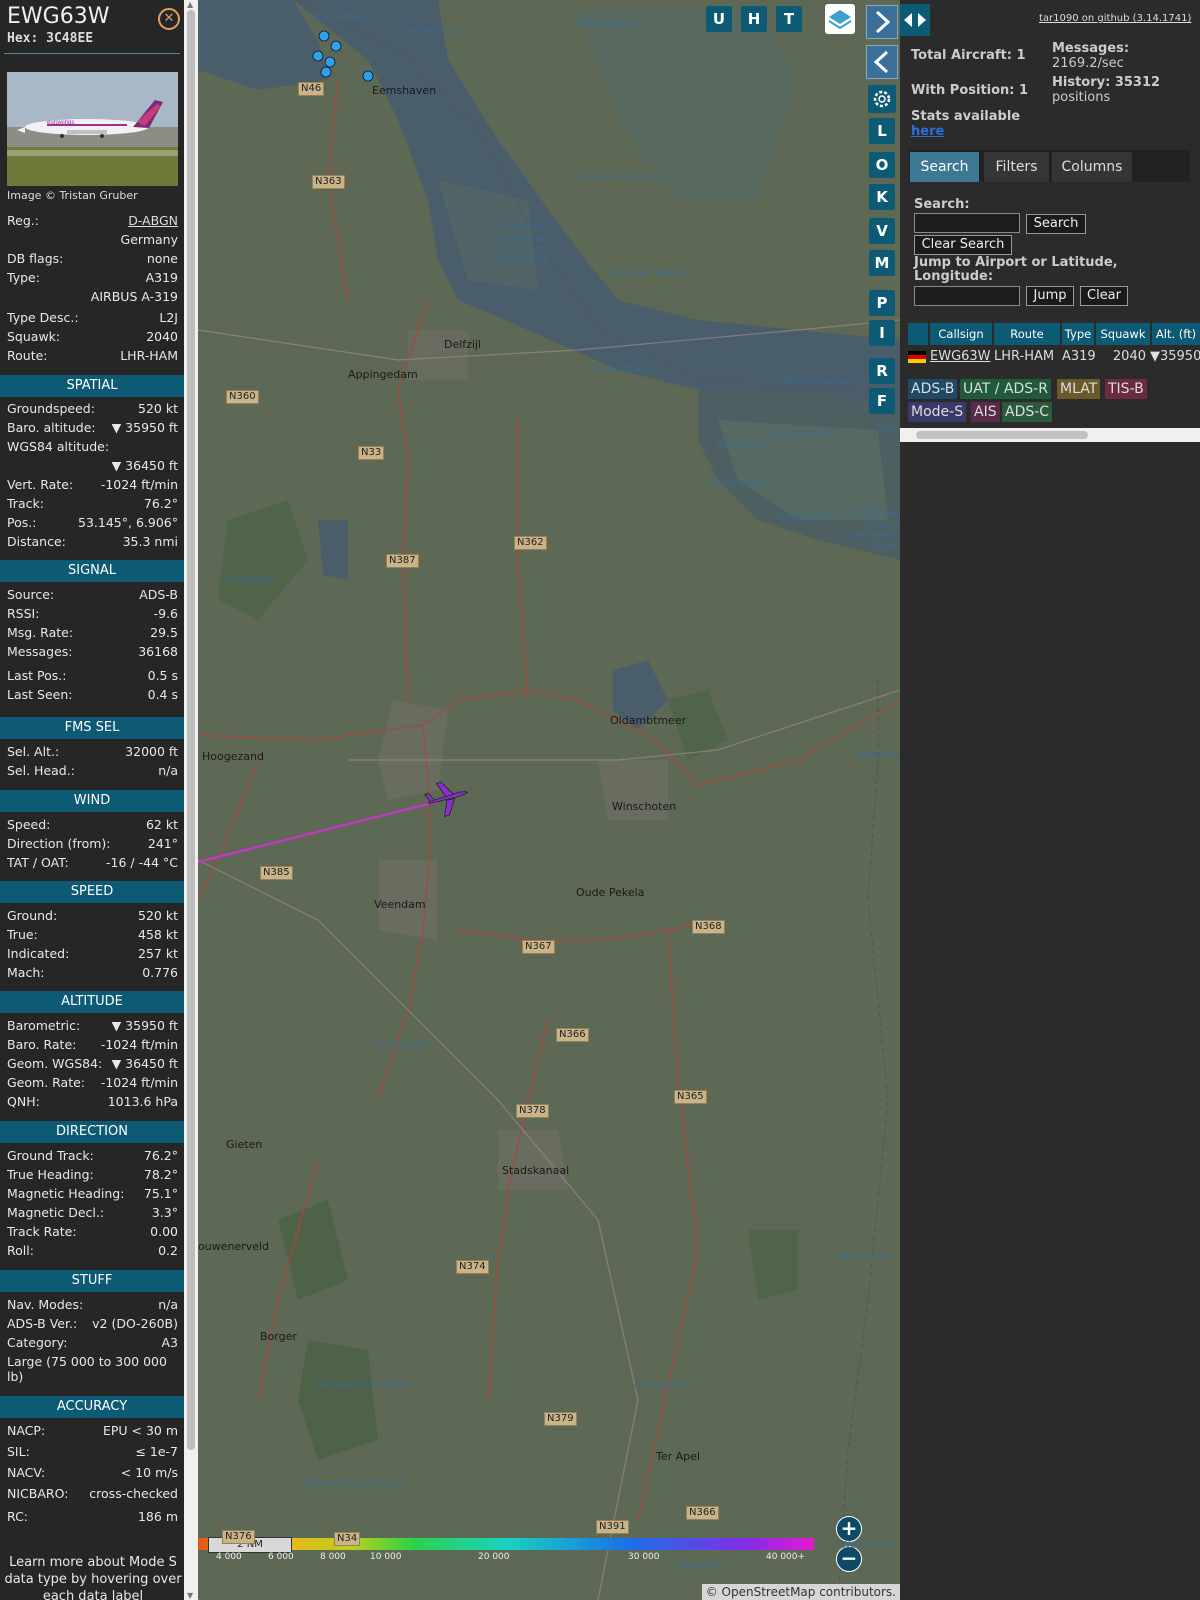 The image size is (1200, 1600). I want to click on stuff-label: ADS-B Ver.:, so click(42, 1323).